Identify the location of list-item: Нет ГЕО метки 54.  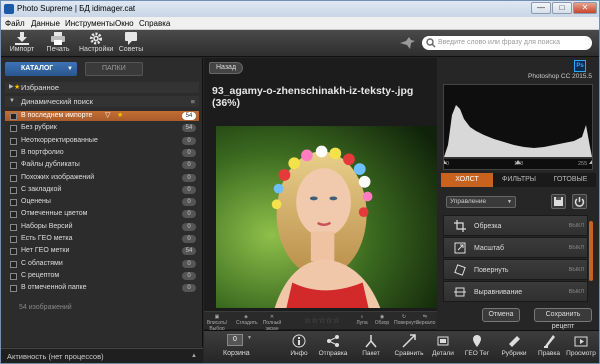
(102, 251).